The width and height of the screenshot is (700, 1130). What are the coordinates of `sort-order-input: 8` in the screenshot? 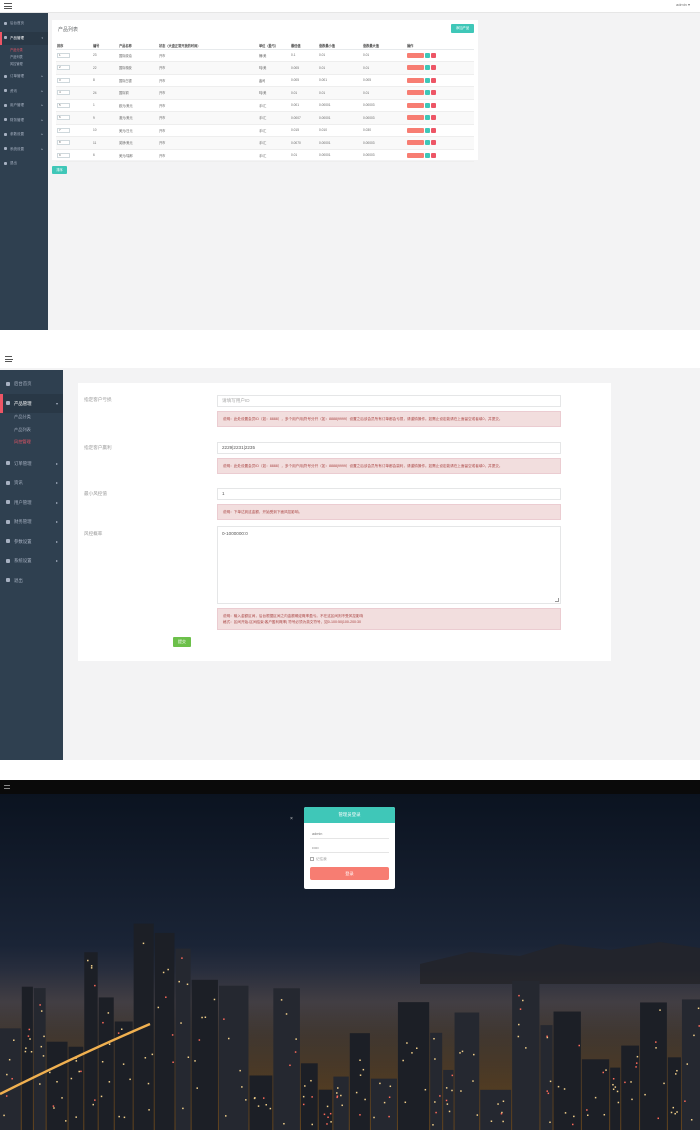 It's located at (63, 143).